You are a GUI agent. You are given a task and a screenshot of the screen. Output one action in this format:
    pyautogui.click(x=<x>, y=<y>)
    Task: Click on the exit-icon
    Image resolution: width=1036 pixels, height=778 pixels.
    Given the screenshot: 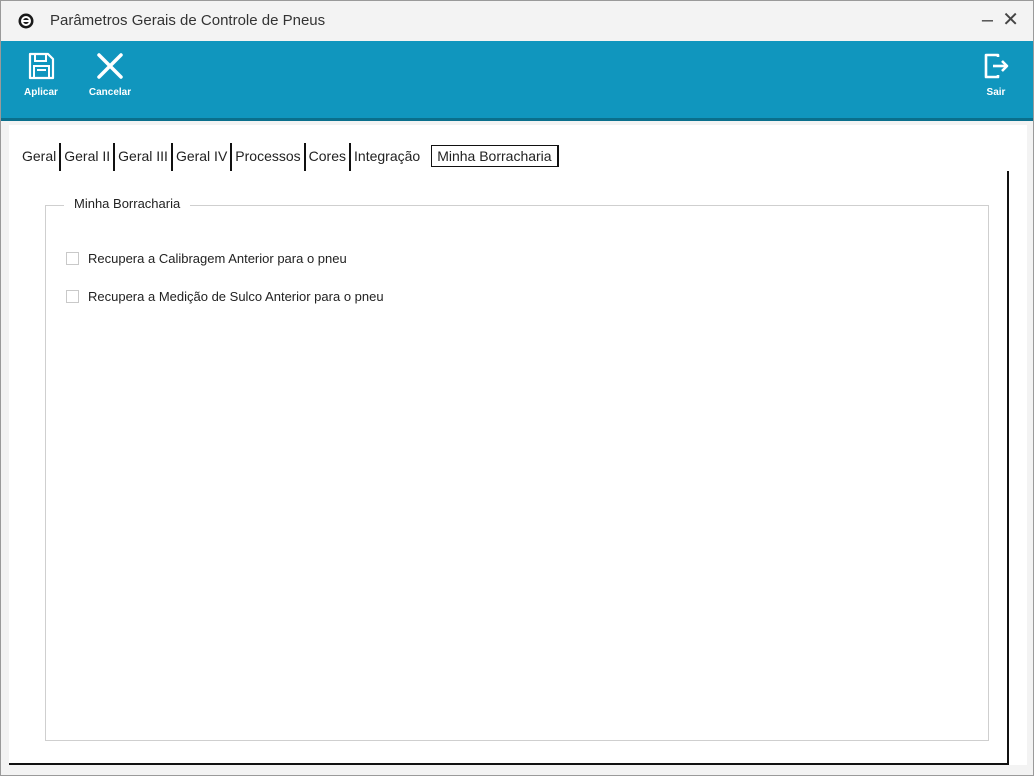 What is the action you would take?
    pyautogui.click(x=996, y=66)
    